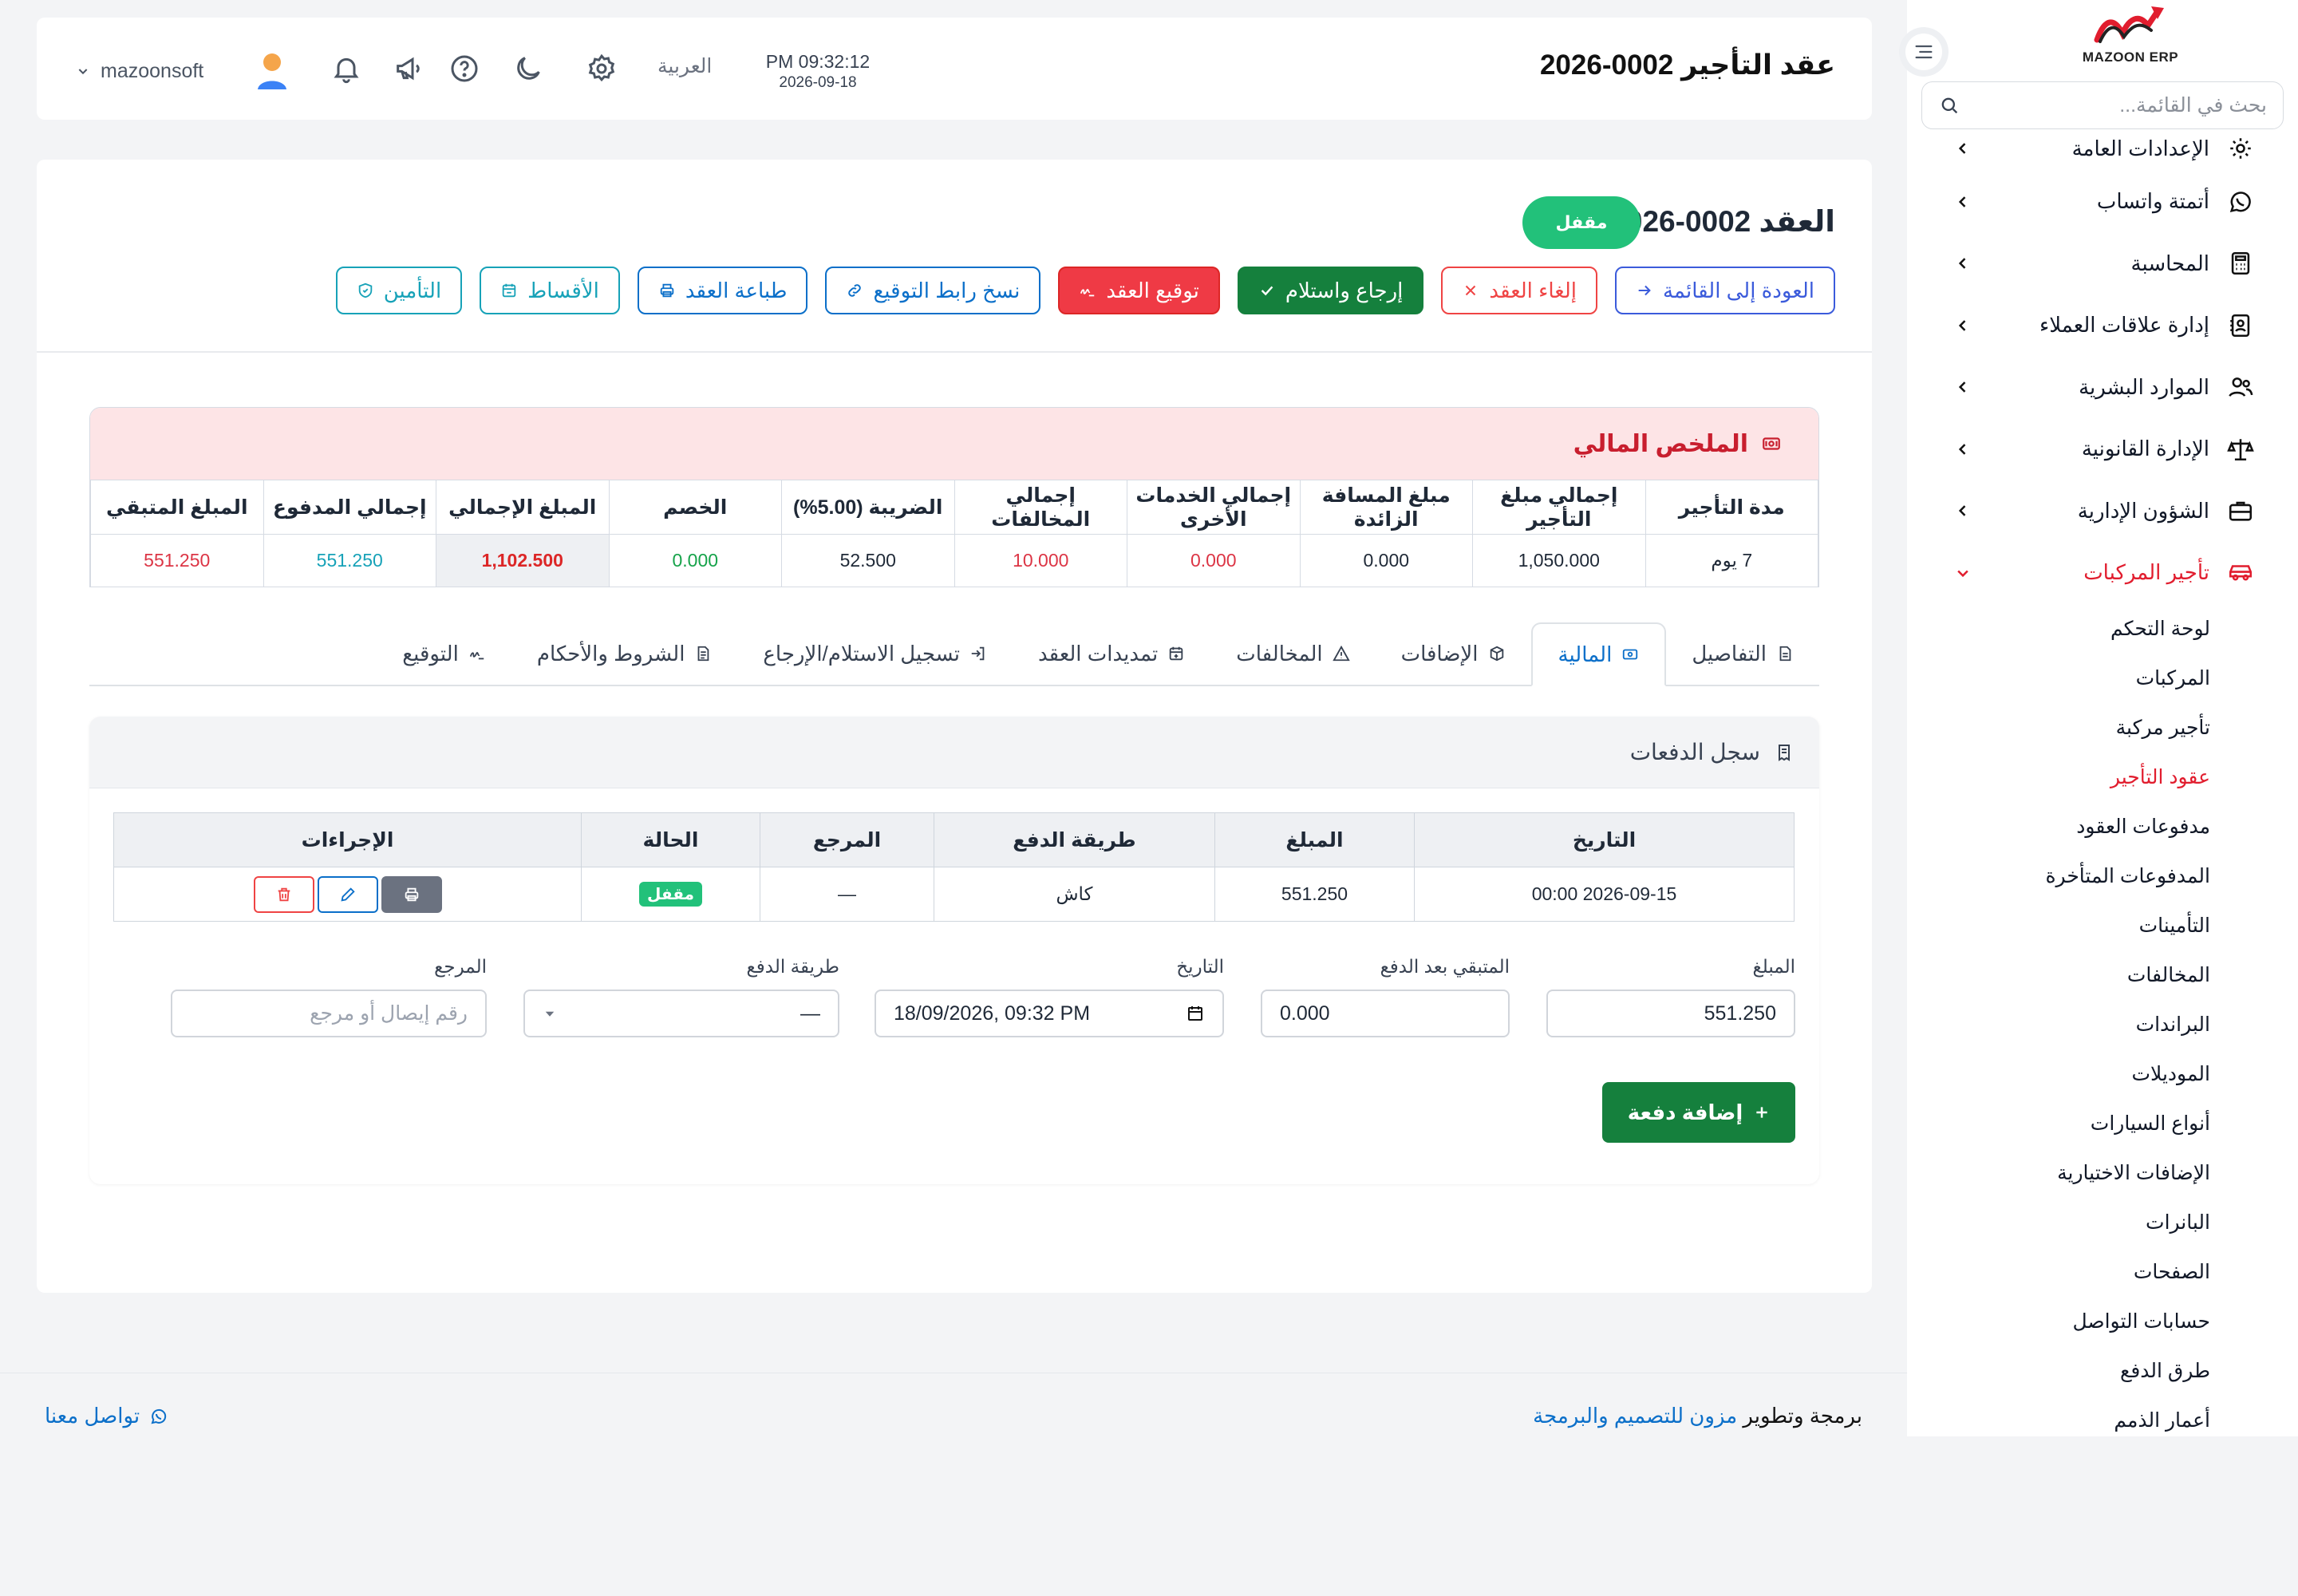 The image size is (2298, 1596). What do you see at coordinates (737, 290) in the screenshot?
I see `print-contract-label: طباعة العقد` at bounding box center [737, 290].